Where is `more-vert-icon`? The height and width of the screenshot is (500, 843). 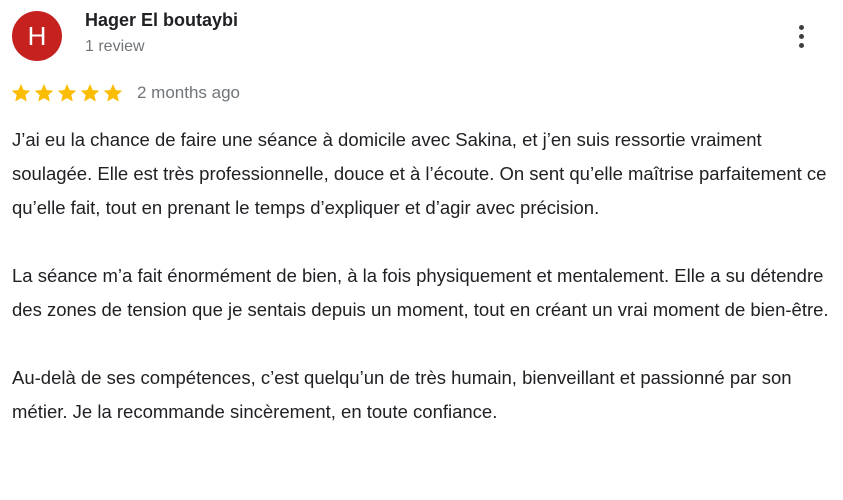
more-vert-icon is located at coordinates (801, 27).